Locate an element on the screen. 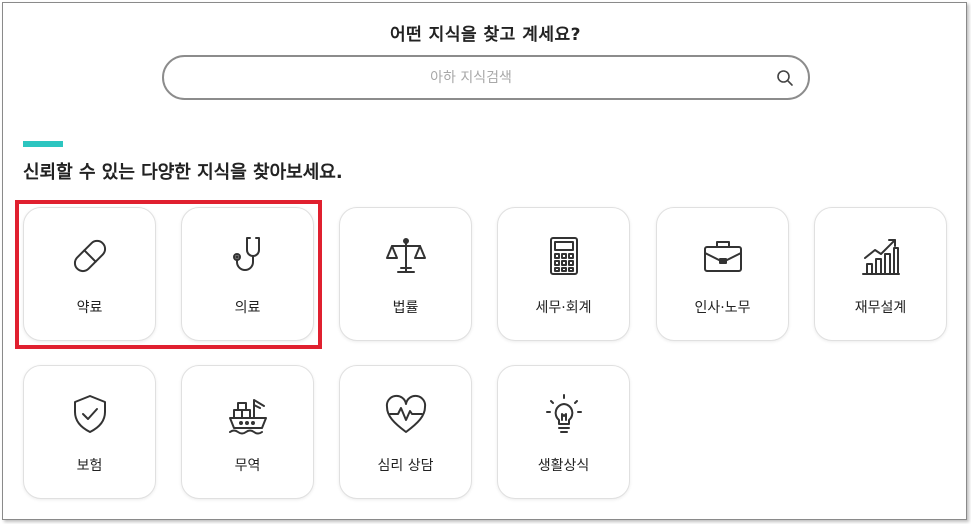 Image resolution: width=971 pixels, height=524 pixels. category-card-tax-accounting: 세무·회계 is located at coordinates (563, 274).